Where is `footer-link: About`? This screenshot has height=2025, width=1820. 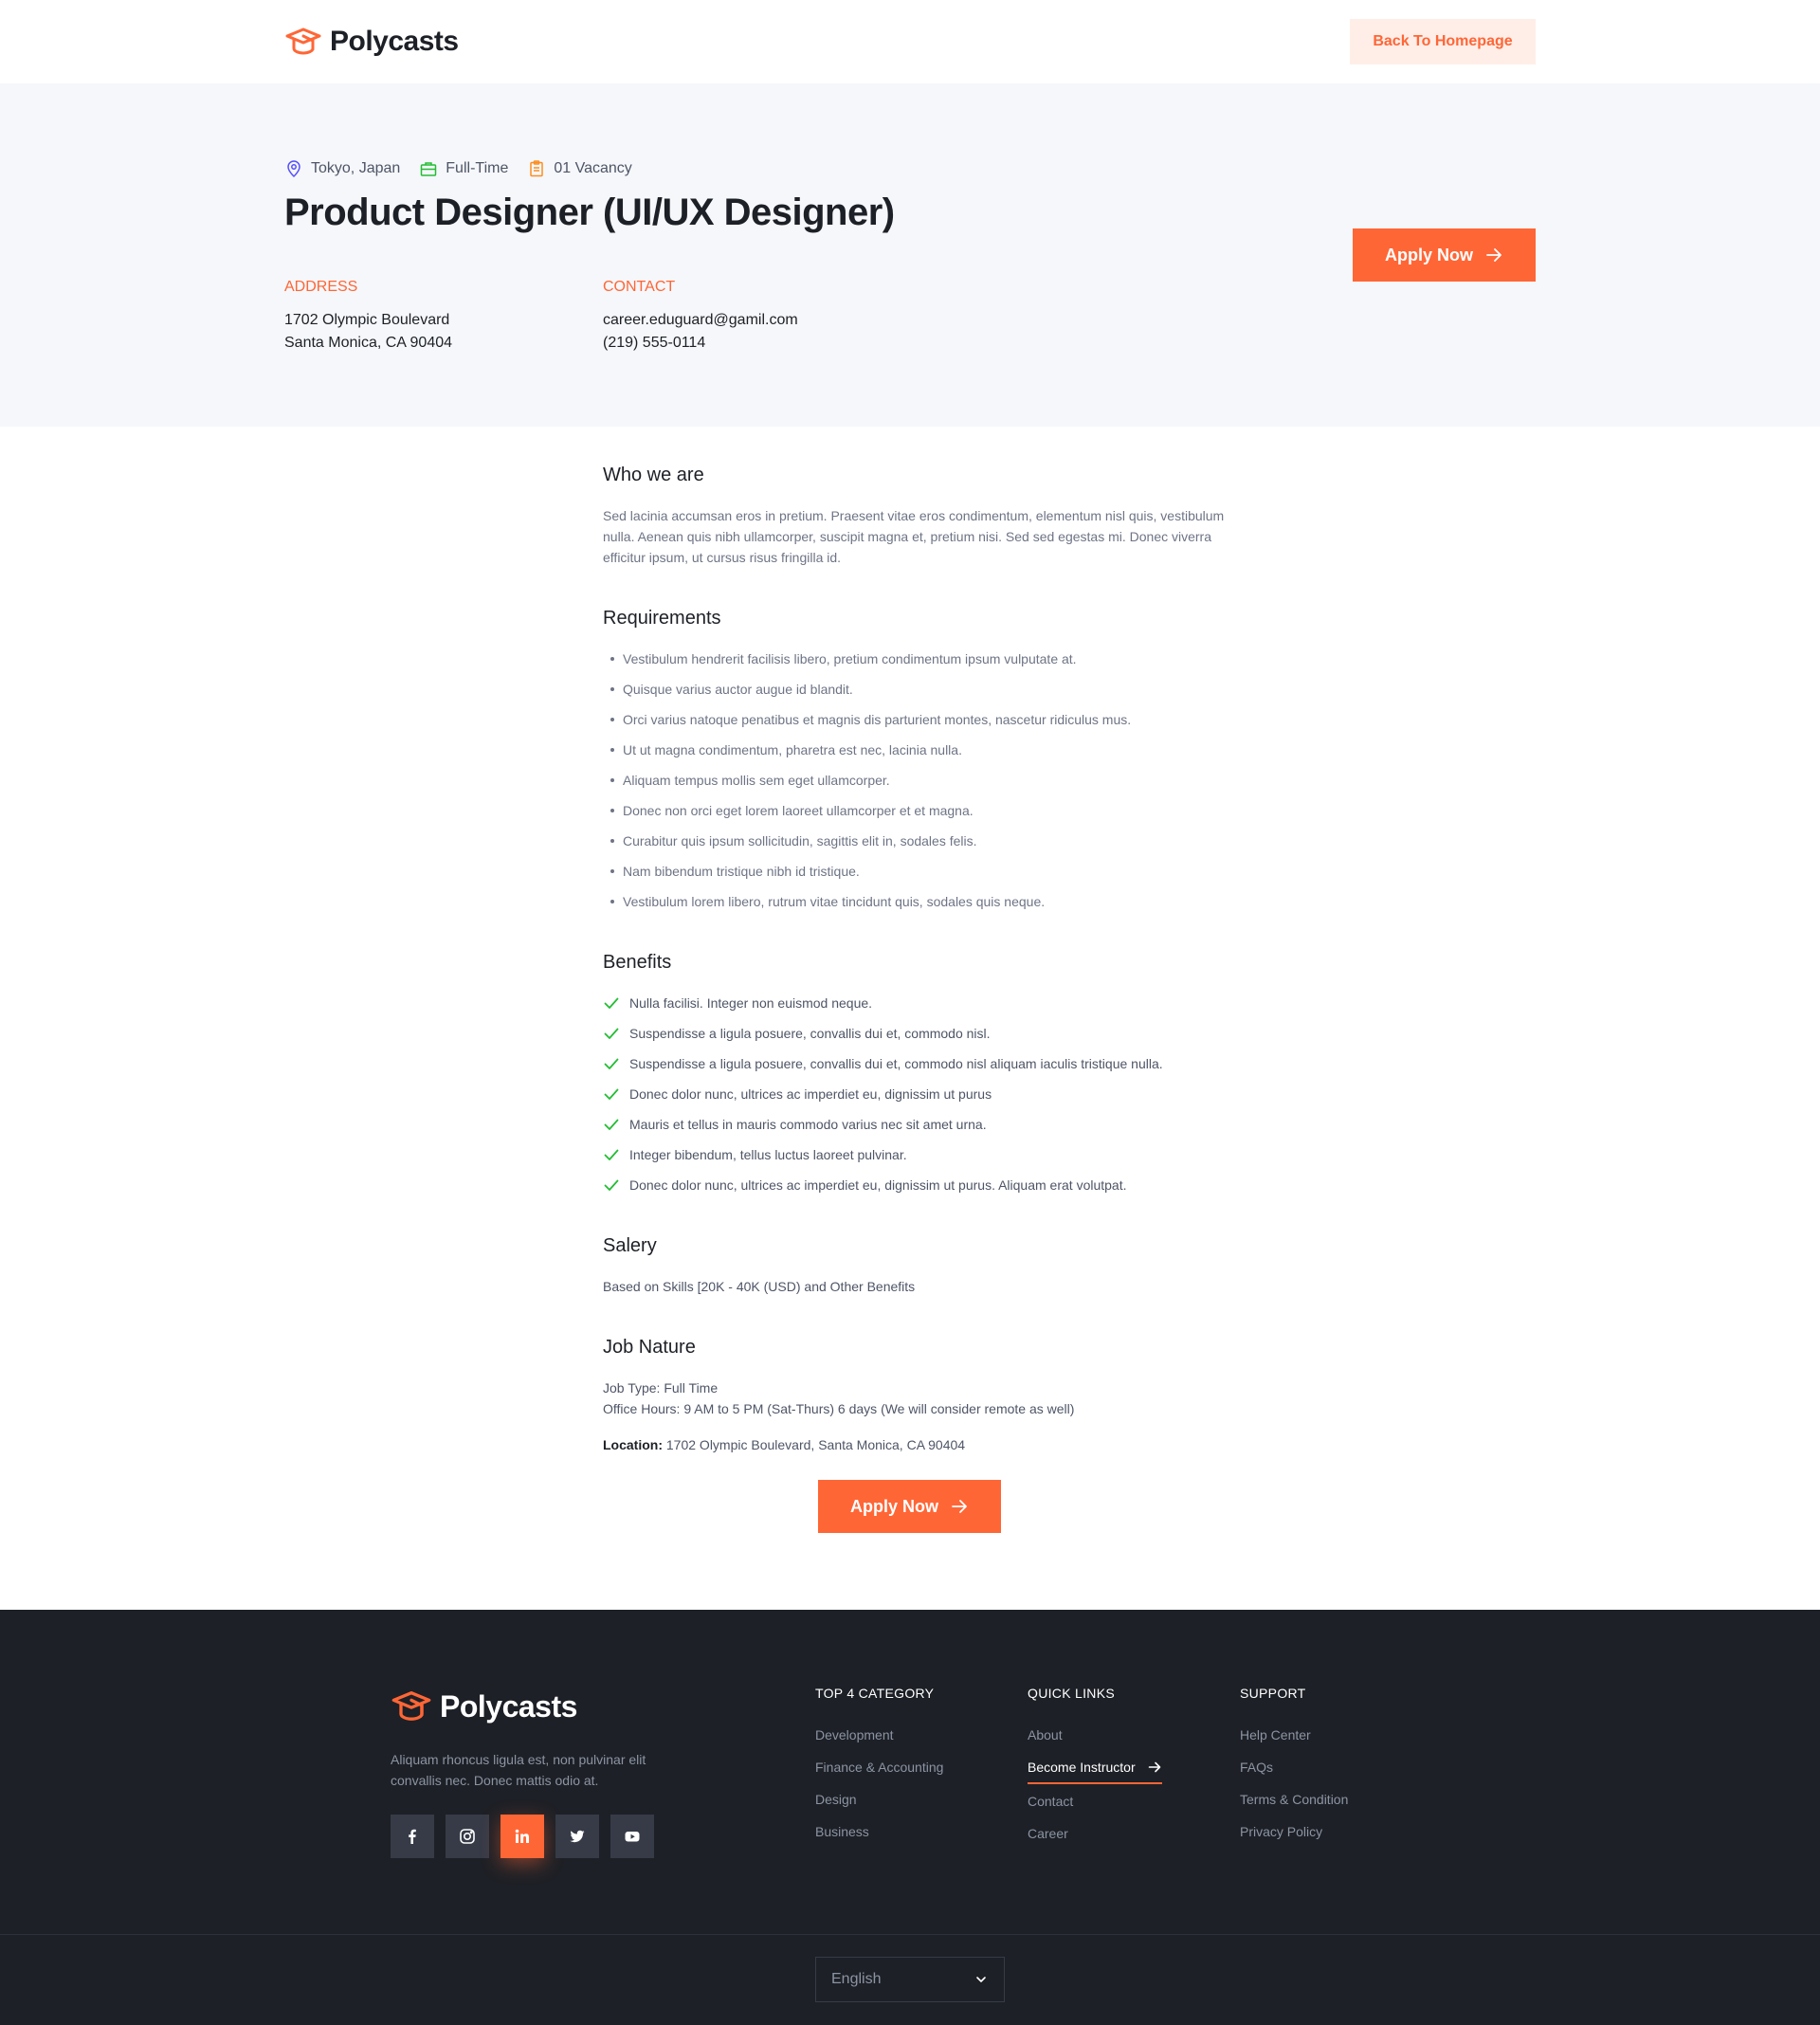
footer-link: About is located at coordinates (1095, 1735).